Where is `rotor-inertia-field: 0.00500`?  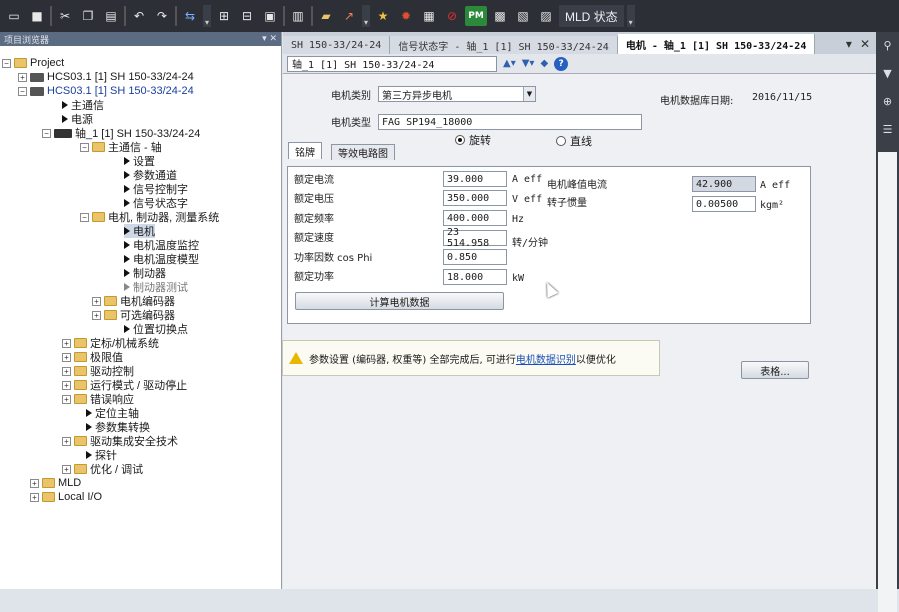
rotor-inertia-field: 0.00500 is located at coordinates (724, 204).